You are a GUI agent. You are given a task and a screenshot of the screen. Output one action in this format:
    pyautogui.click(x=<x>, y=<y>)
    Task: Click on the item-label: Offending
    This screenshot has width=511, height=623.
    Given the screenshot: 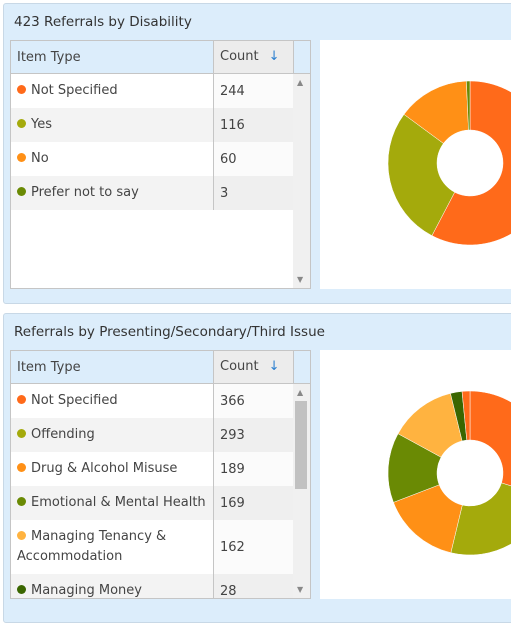 What is the action you would take?
    pyautogui.click(x=63, y=434)
    